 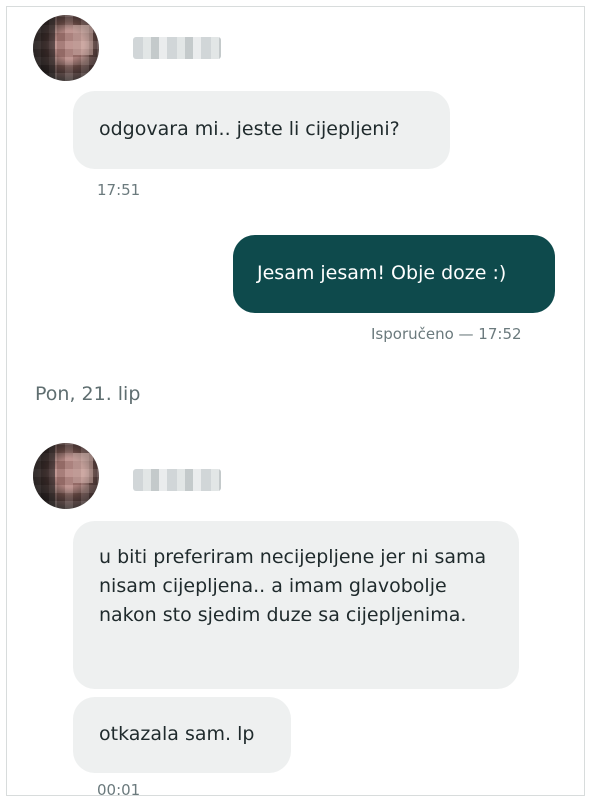 What do you see at coordinates (119, 790) in the screenshot?
I see `message-timestamp: 00:01` at bounding box center [119, 790].